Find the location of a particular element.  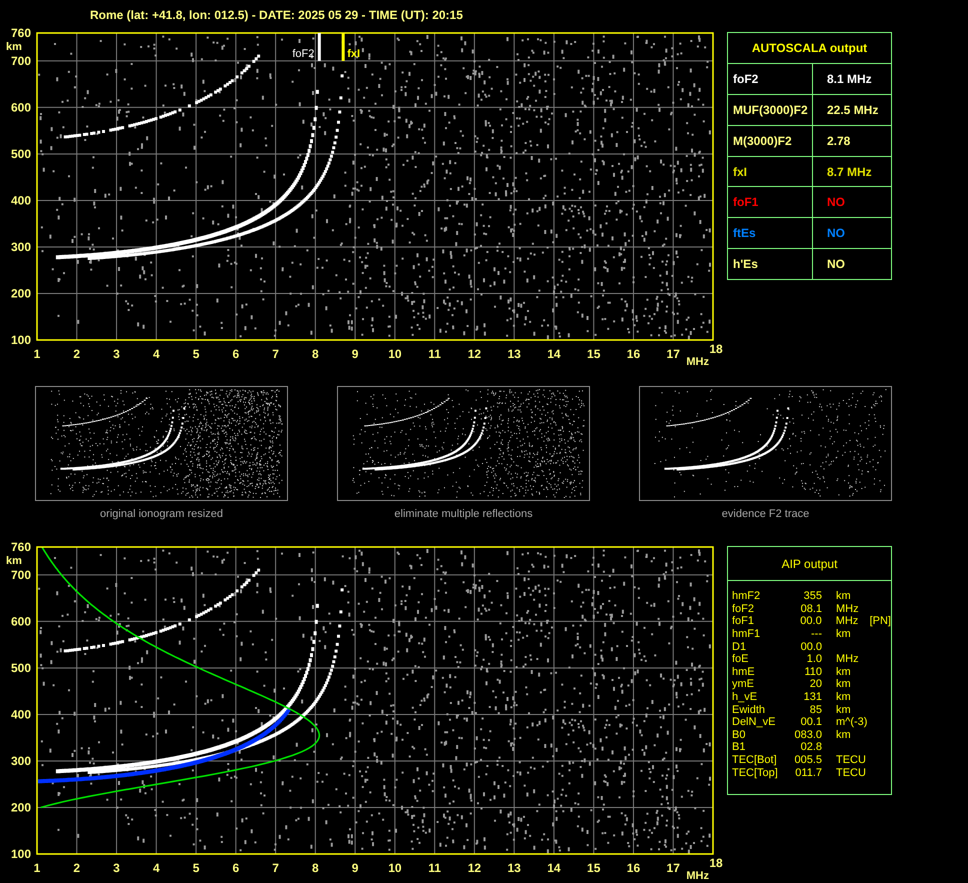

parameter-name: hmE is located at coordinates (744, 672).